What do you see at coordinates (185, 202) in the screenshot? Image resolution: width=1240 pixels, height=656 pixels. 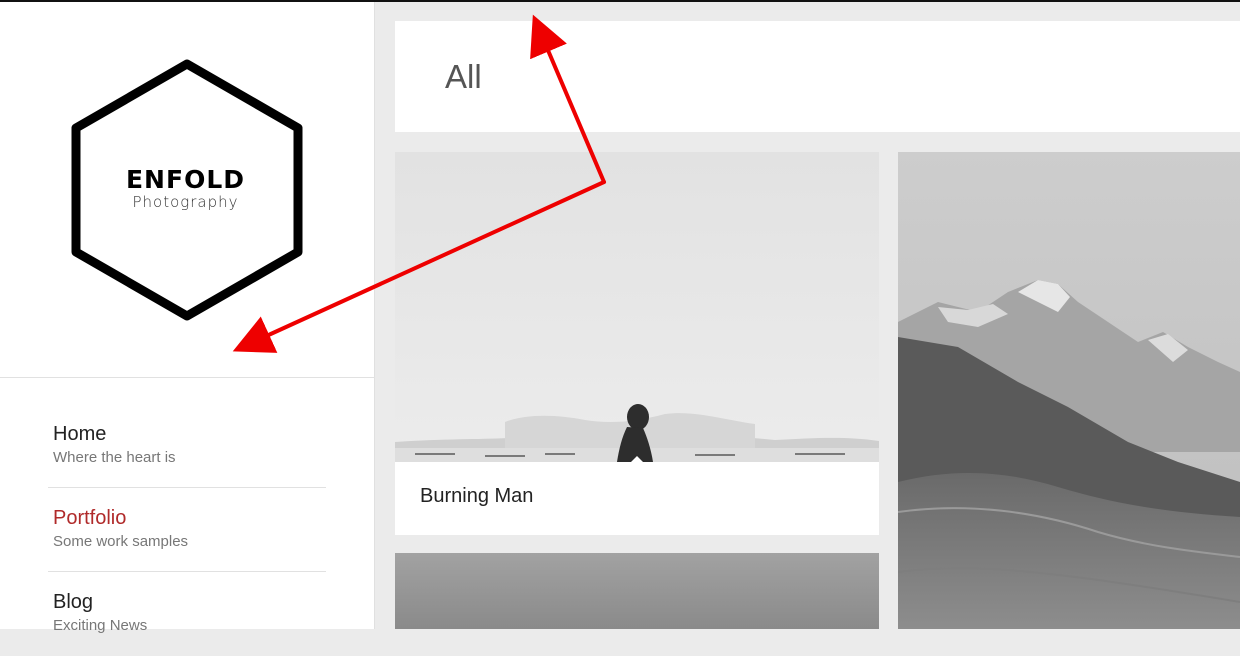 I see `logo-subtitle: Photography` at bounding box center [185, 202].